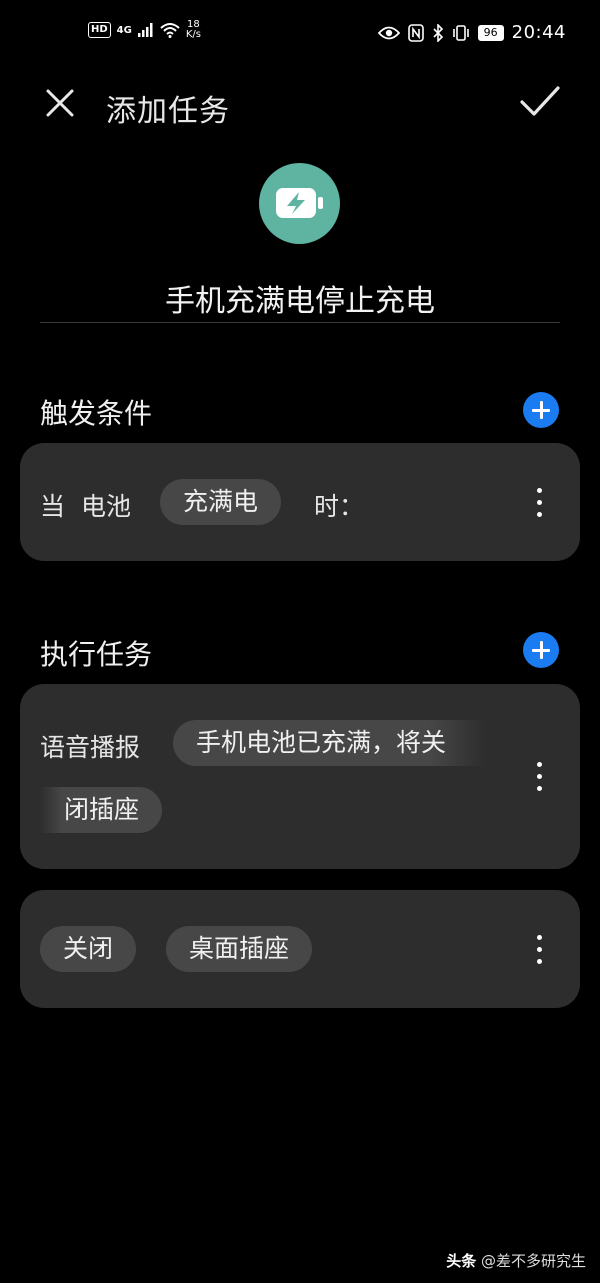 The width and height of the screenshot is (600, 1283). Describe the element at coordinates (540, 102) in the screenshot. I see `check-icon` at that location.